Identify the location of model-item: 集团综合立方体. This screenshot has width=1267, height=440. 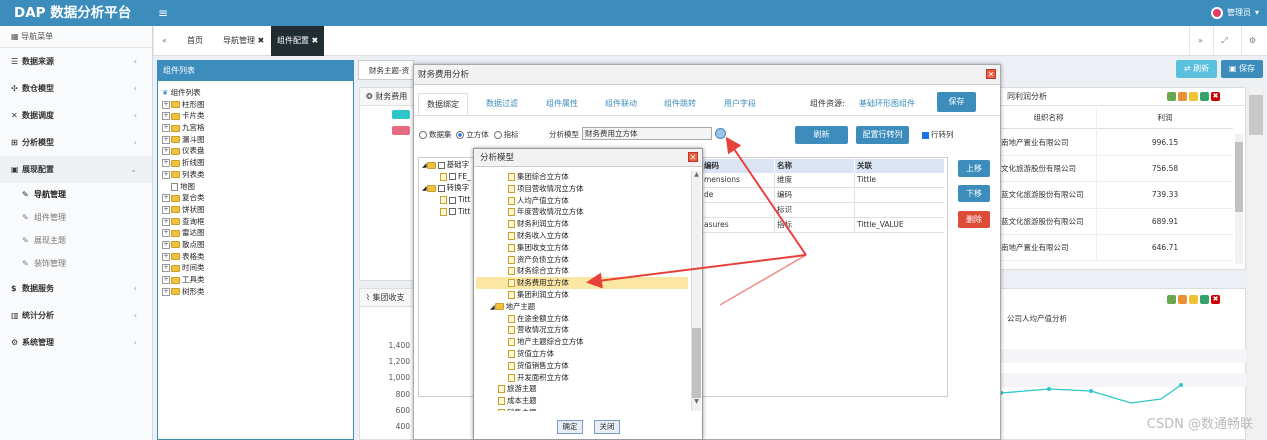
(582, 177).